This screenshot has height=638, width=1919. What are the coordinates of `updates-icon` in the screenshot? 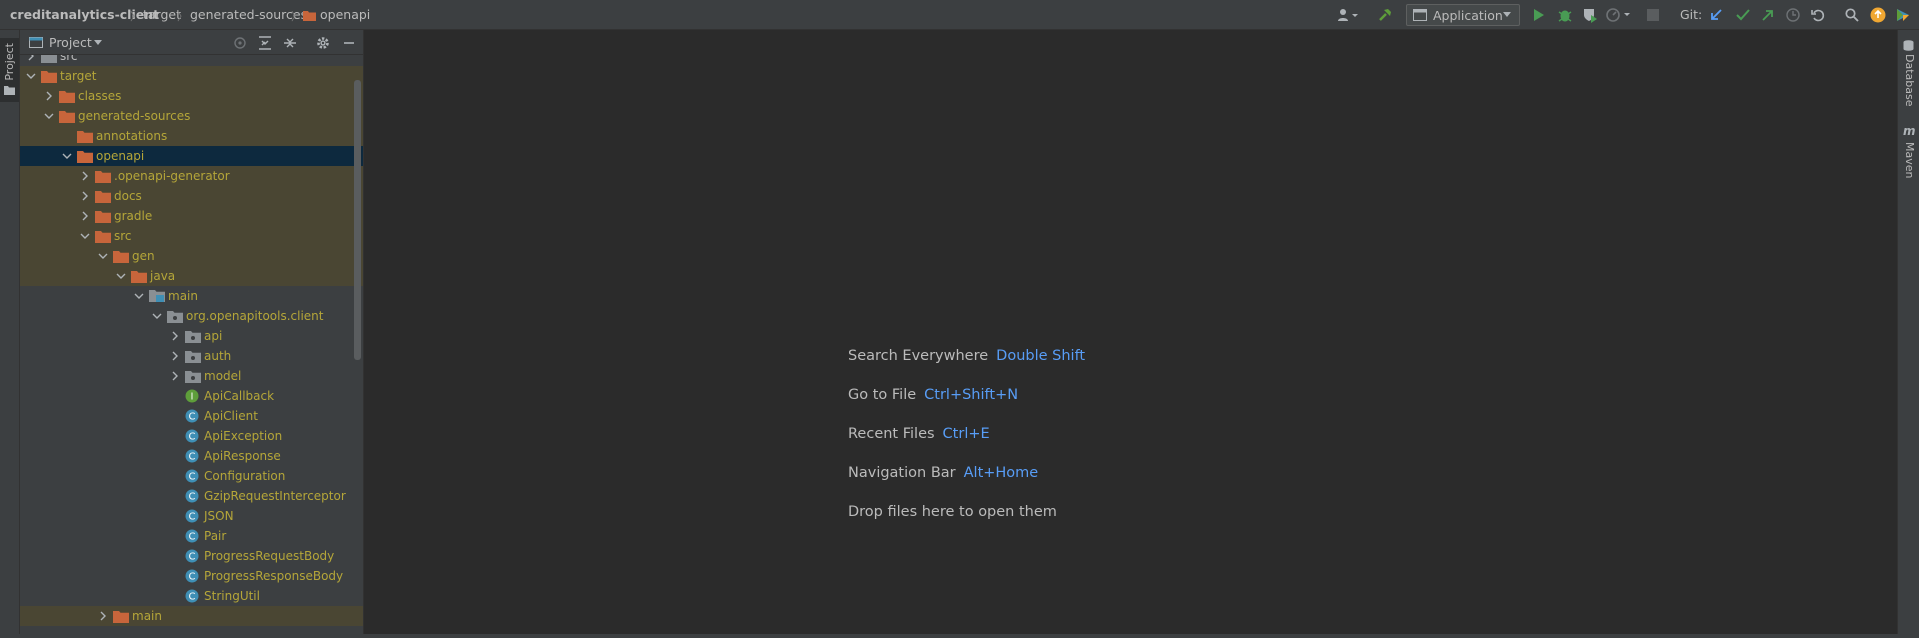 It's located at (1878, 15).